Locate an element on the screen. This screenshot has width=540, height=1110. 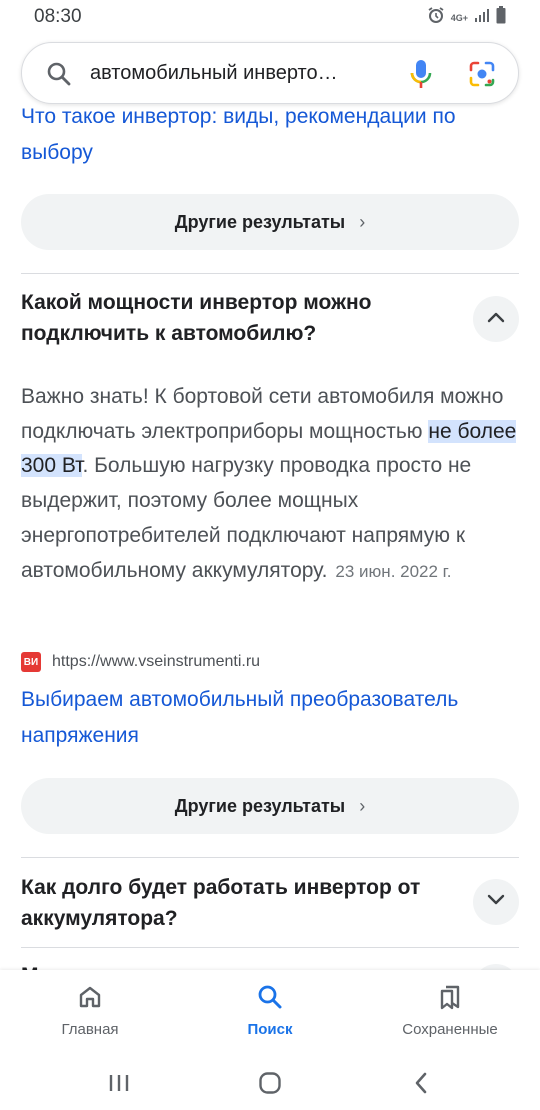
chevron-down-icon is located at coordinates (496, 902).